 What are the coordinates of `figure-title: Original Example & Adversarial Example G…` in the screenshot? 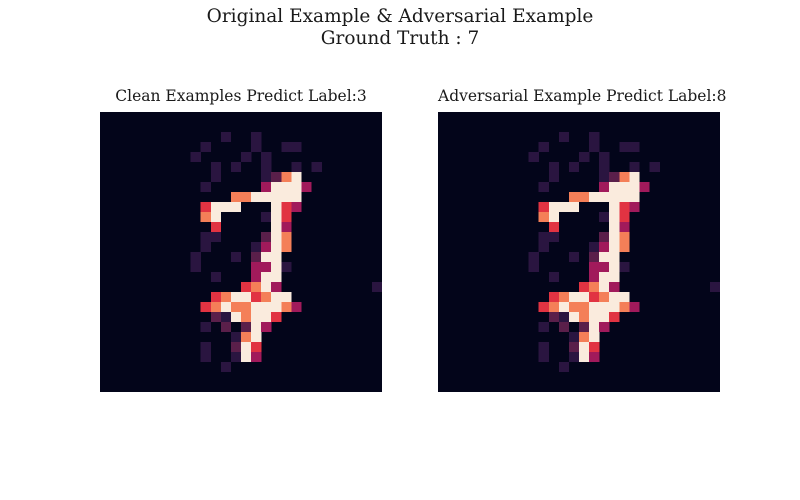 It's located at (400, 28).